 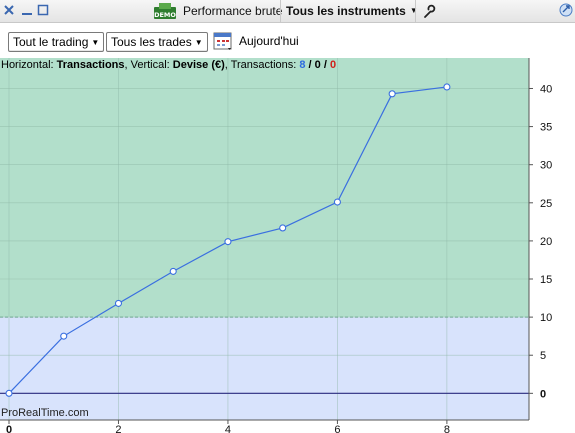 I want to click on x-tick-label: 4, so click(x=228, y=428).